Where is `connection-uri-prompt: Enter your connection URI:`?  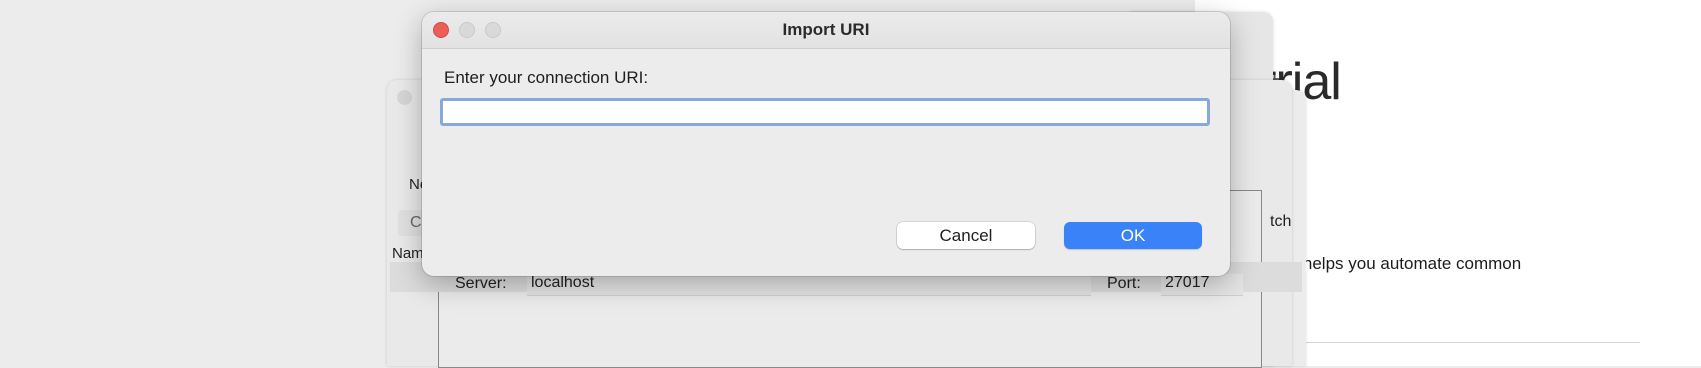 connection-uri-prompt: Enter your connection URI: is located at coordinates (546, 77).